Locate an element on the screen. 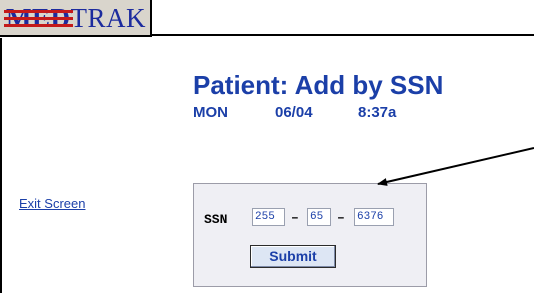 The image size is (534, 293). exit-screen-link: Exit Screen is located at coordinates (52, 203).